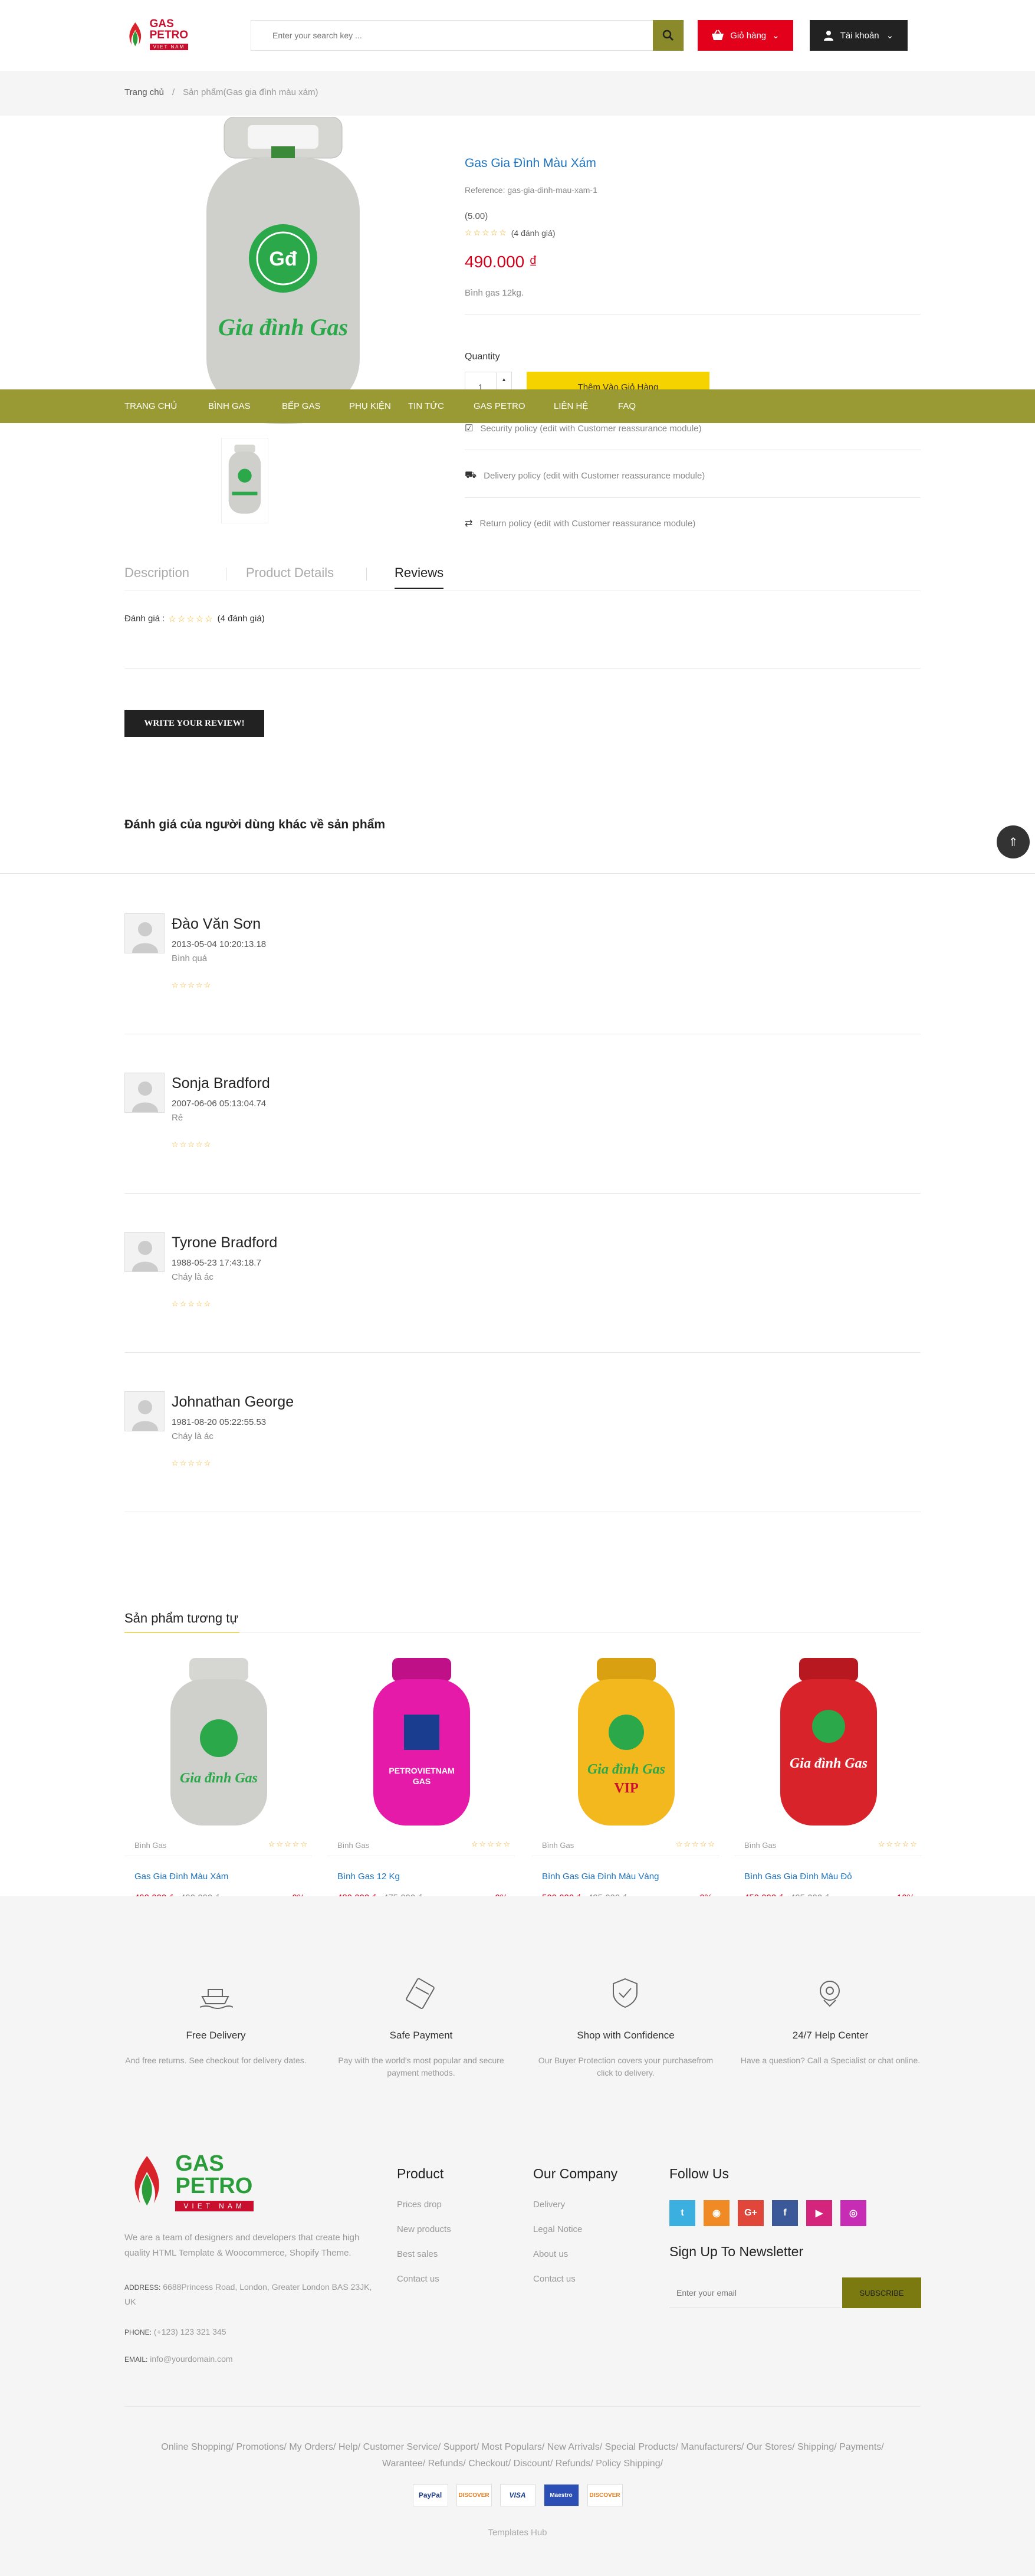 This screenshot has height=2576, width=1035. What do you see at coordinates (500, 406) in the screenshot?
I see `nav-item-gas-petro: GAS PETRO` at bounding box center [500, 406].